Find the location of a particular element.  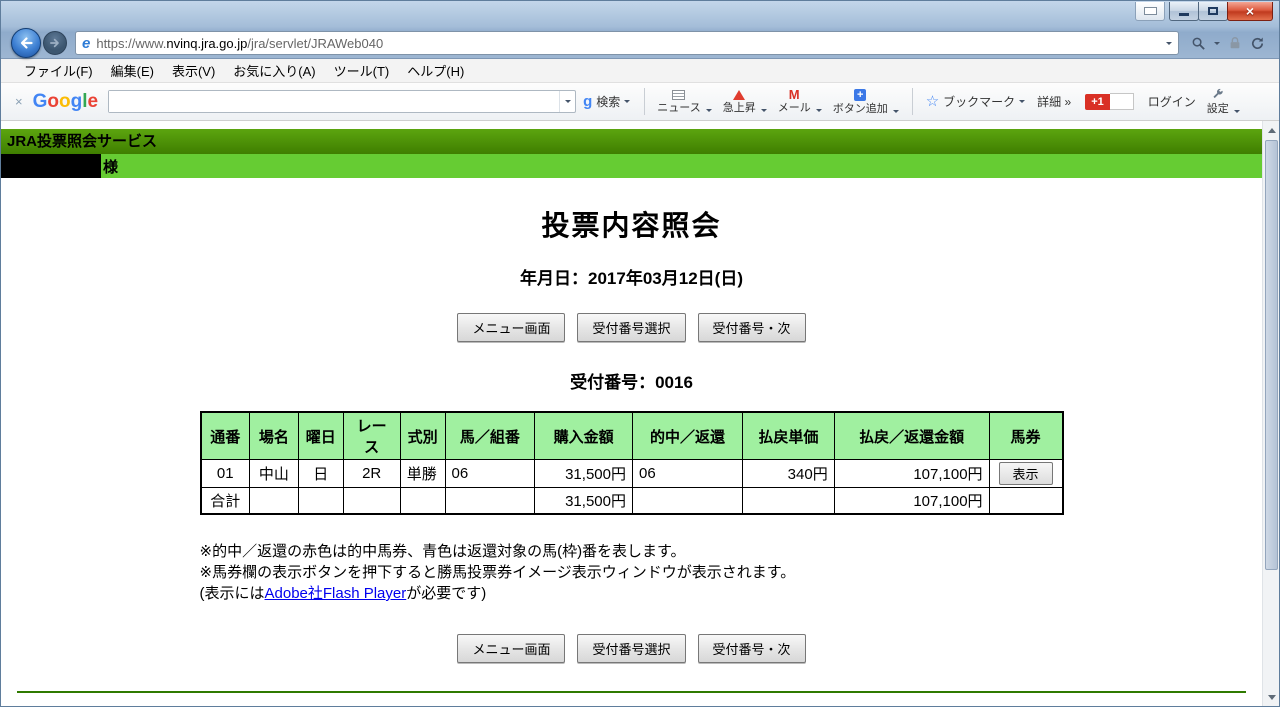

toolbar-login-button: ログイン is located at coordinates (1172, 101).